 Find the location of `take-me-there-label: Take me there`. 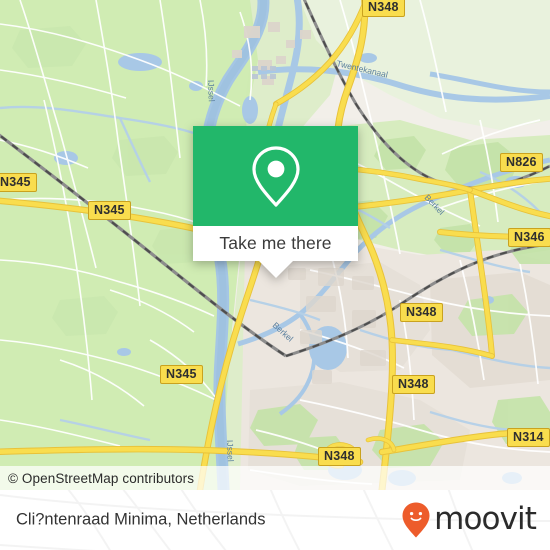

take-me-there-label: Take me there is located at coordinates (275, 243).